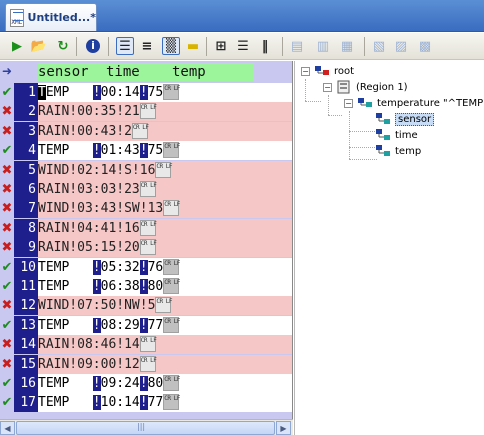 This screenshot has width=484, height=435. Describe the element at coordinates (382, 87) in the screenshot. I see `tree-label-region: (Region 1)` at that location.